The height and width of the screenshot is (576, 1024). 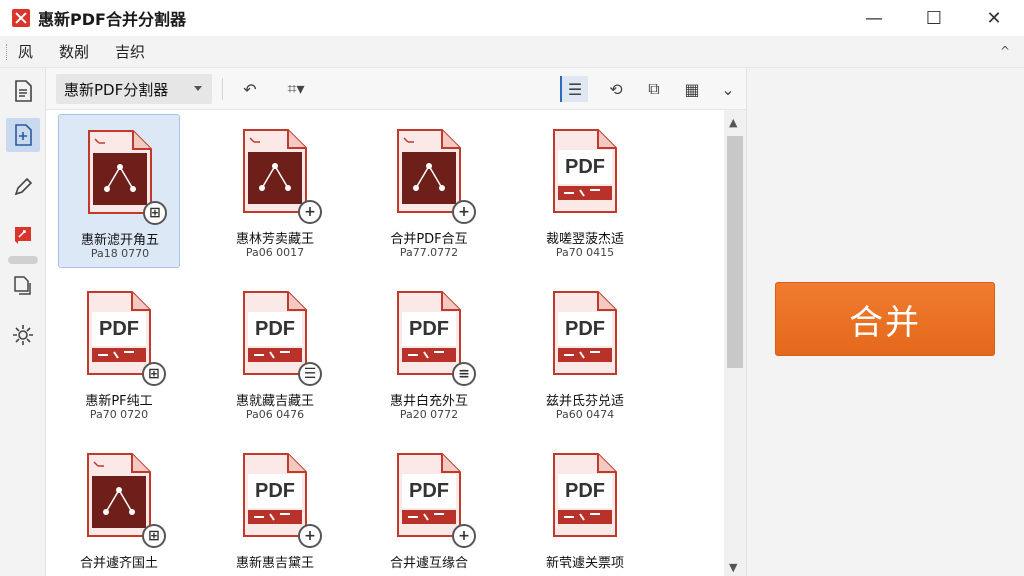 What do you see at coordinates (585, 191) in the screenshot?
I see `file-tile: PDF 裁嗟翌菠杰适 Pa70 0415` at bounding box center [585, 191].